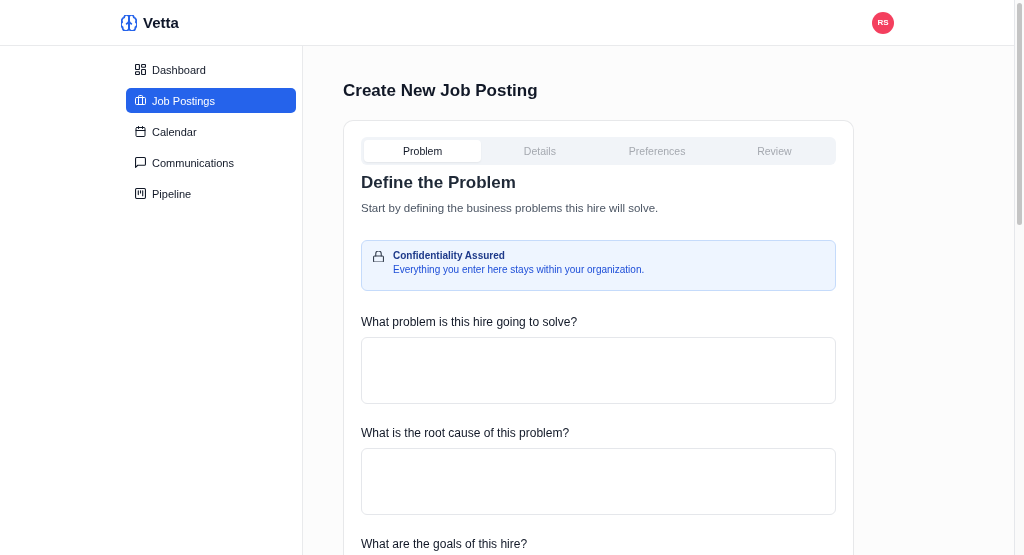 This screenshot has width=1024, height=555. I want to click on page-title: Create New Job Posting, so click(441, 91).